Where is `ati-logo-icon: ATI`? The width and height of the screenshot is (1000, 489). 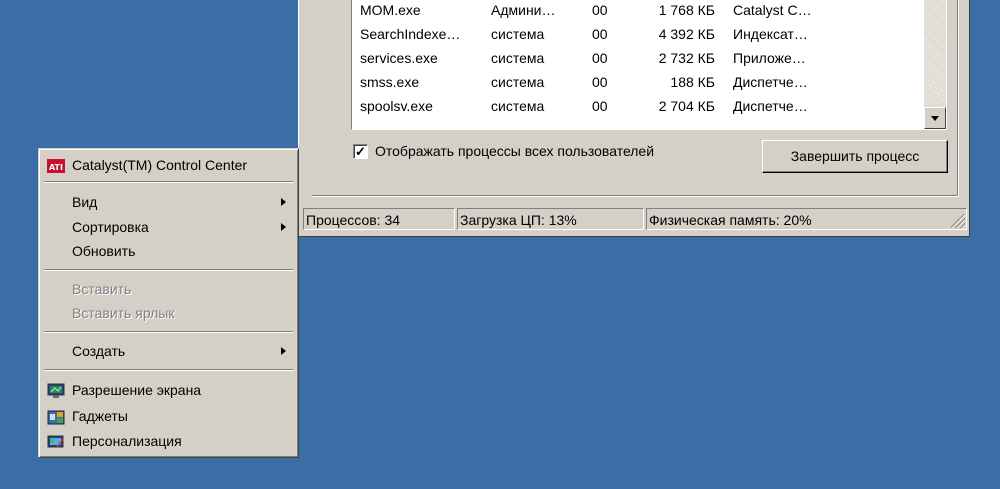
ati-logo-icon: ATI is located at coordinates (56, 165).